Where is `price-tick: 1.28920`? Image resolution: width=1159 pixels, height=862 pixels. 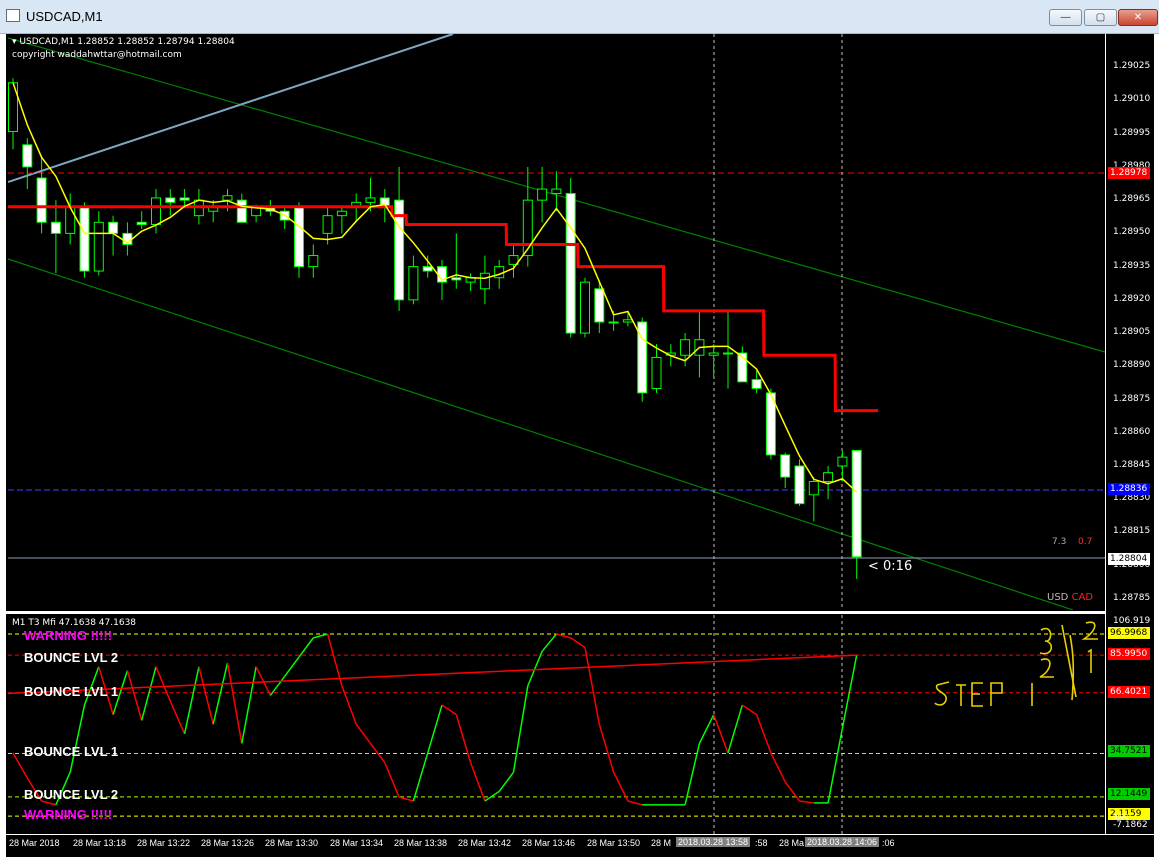
price-tick: 1.28920 is located at coordinates (1132, 298).